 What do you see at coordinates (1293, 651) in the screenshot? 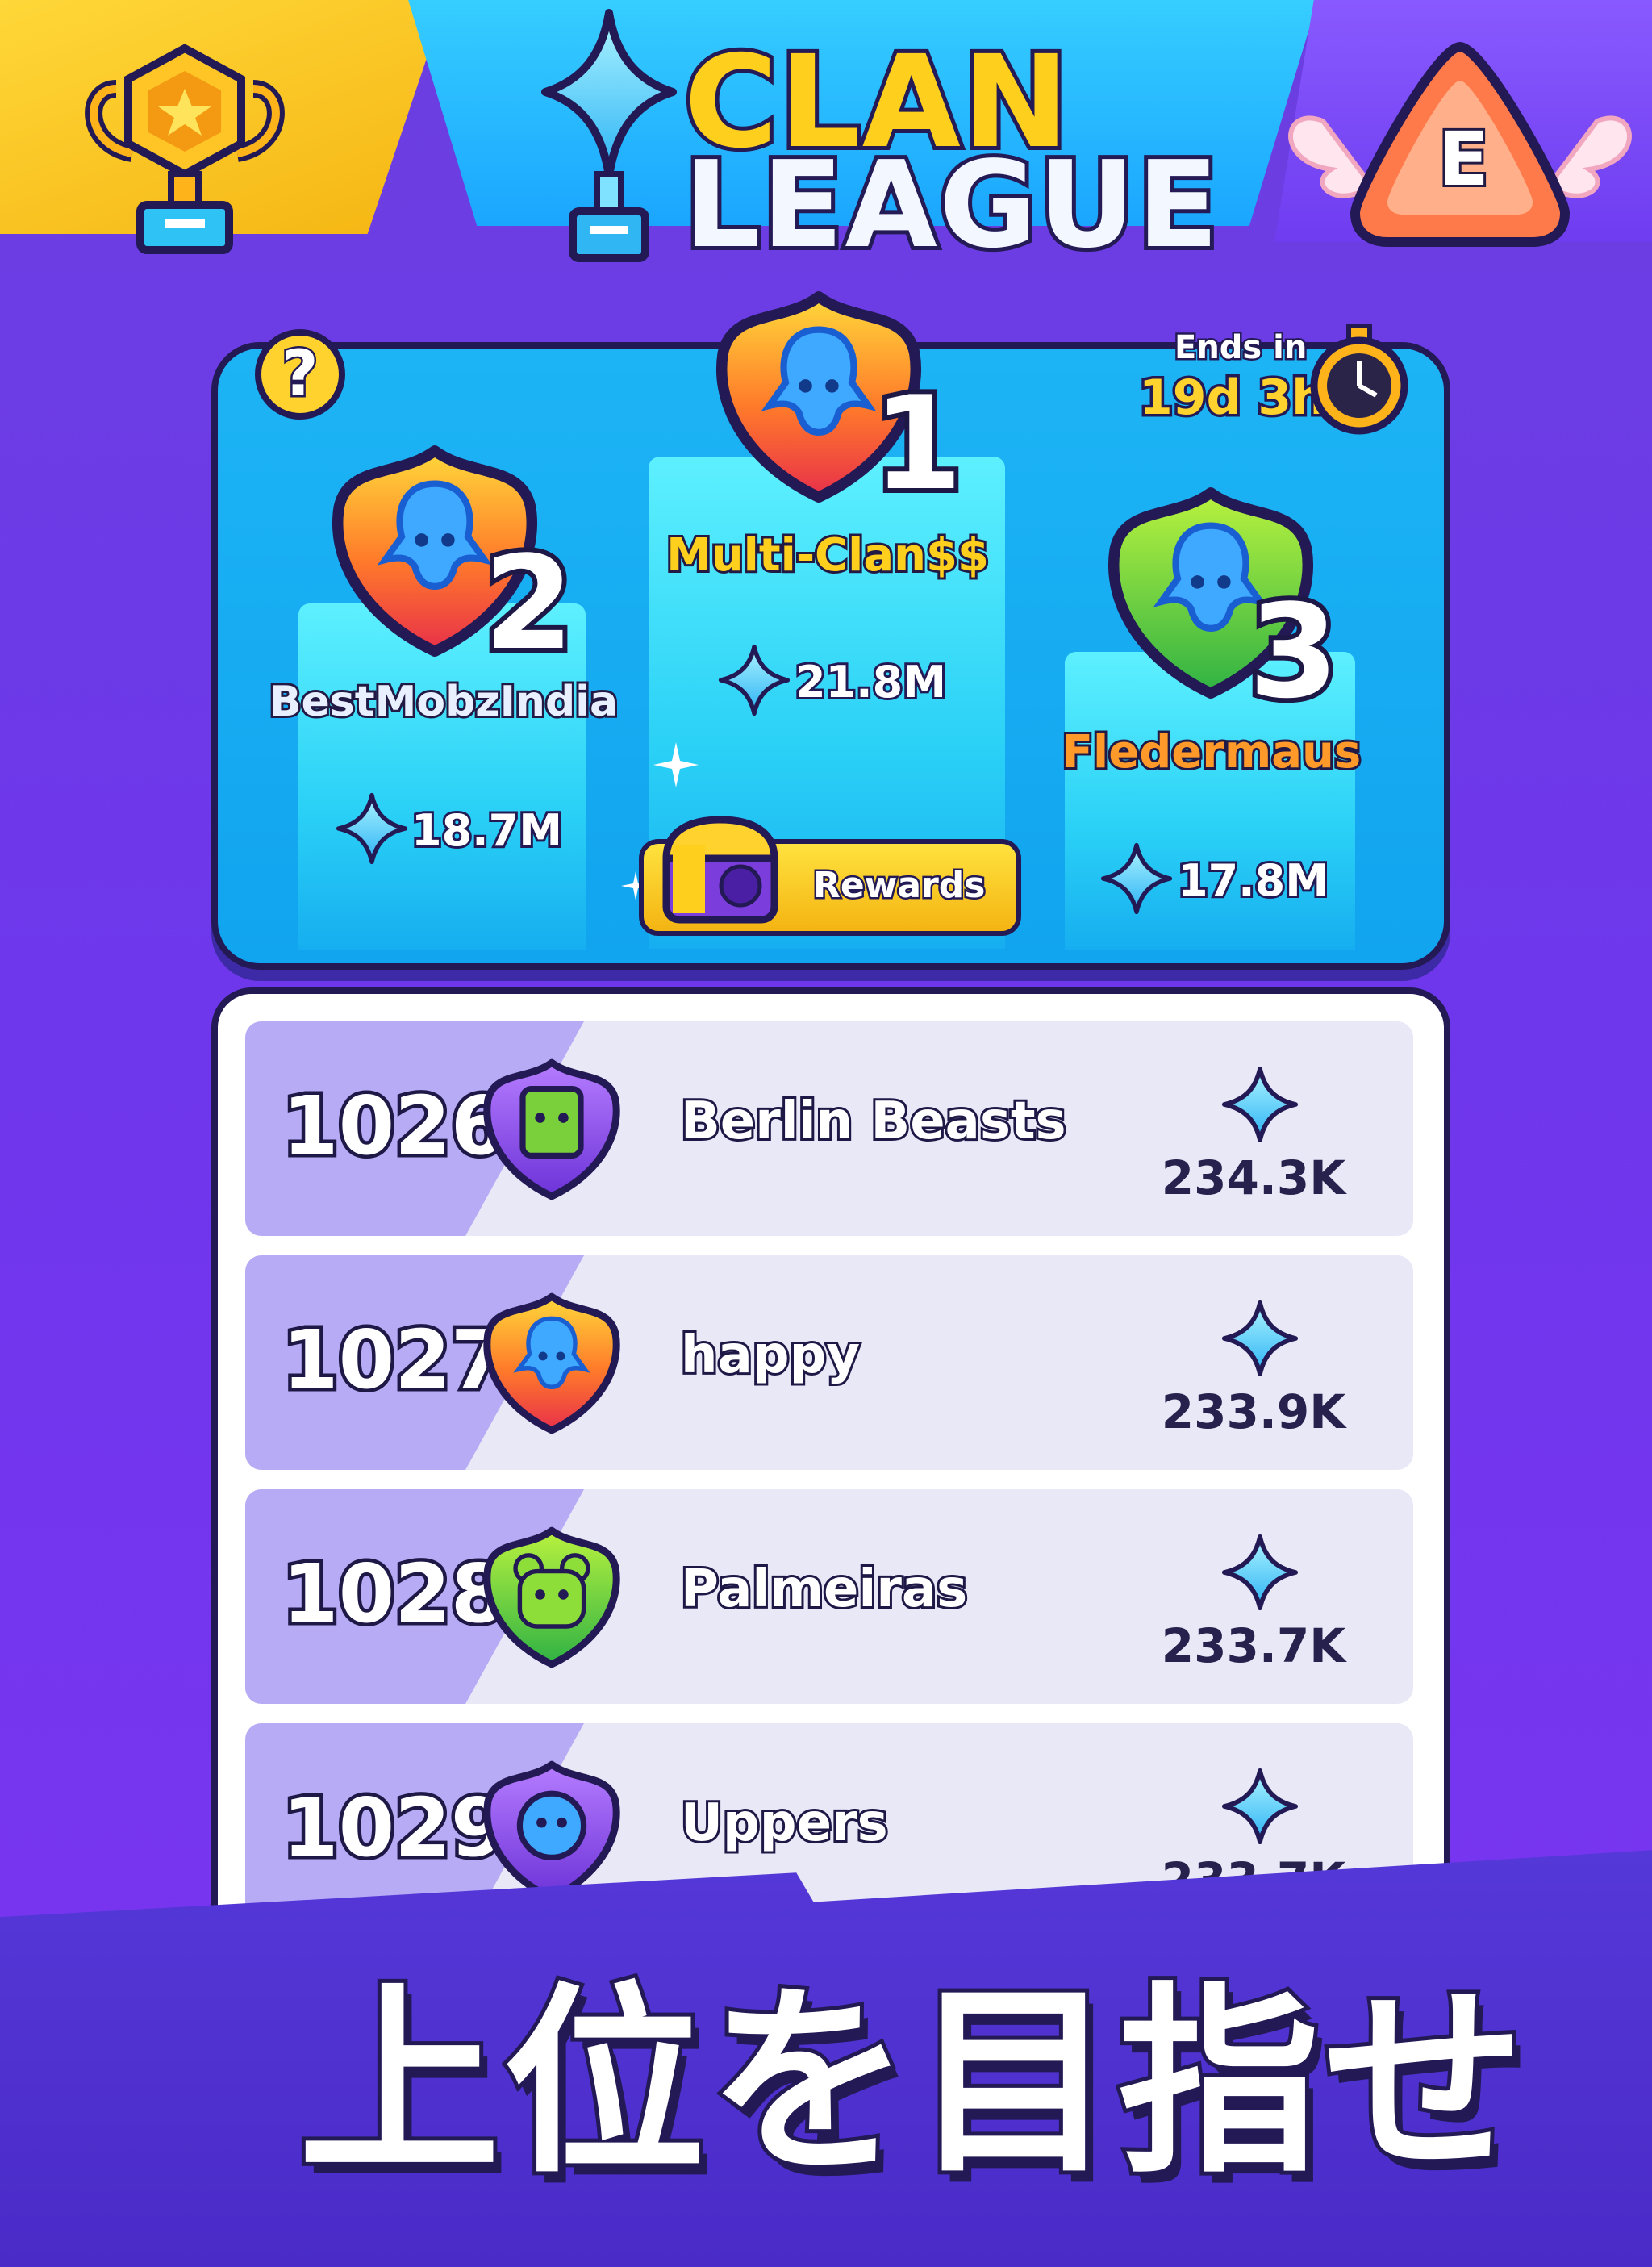
I see `third-place-rank: 3` at bounding box center [1293, 651].